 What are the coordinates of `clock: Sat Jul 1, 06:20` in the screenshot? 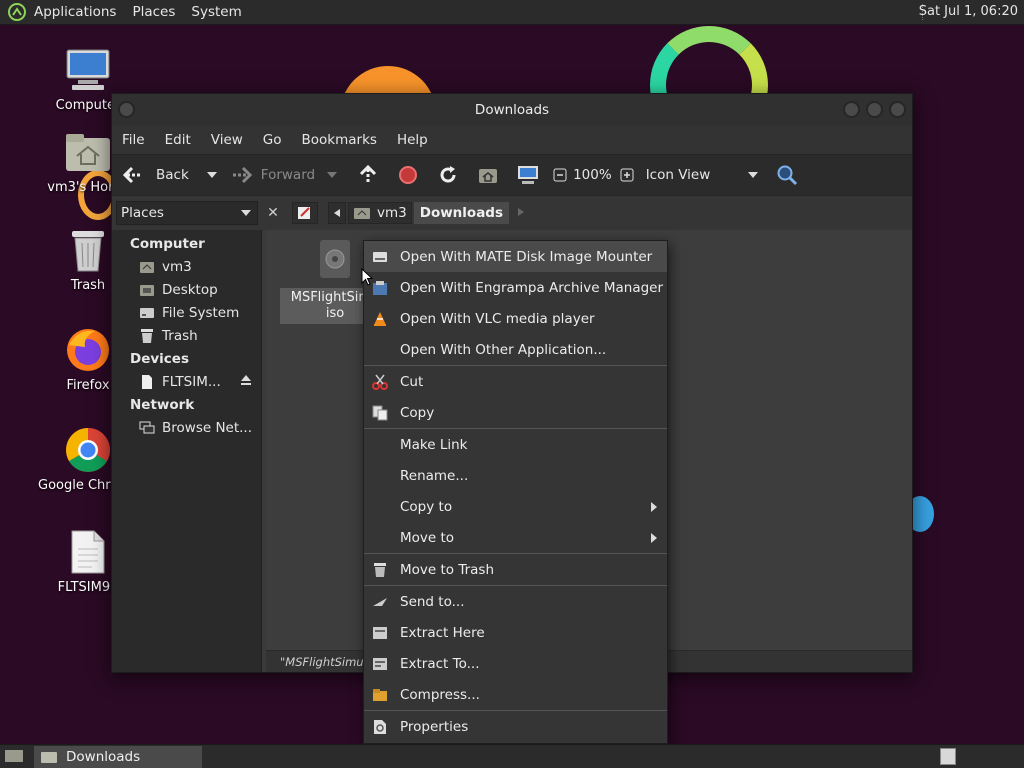 It's located at (968, 11).